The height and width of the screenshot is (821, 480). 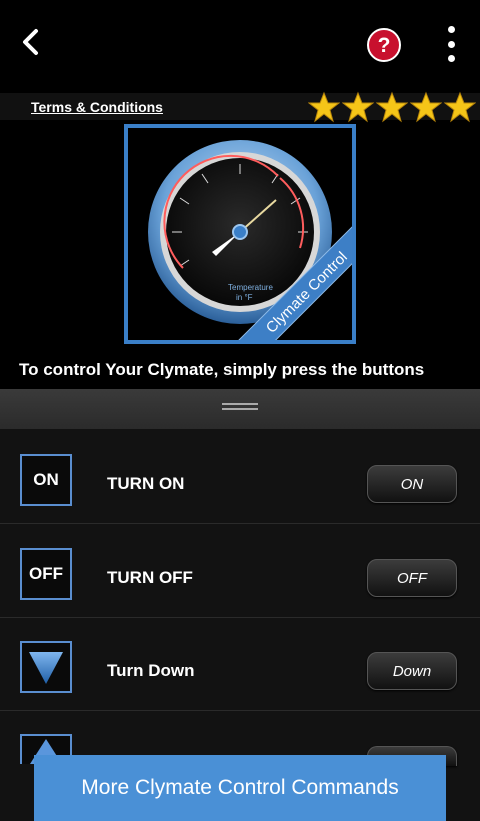 I want to click on arrow-down-icon, so click(x=46, y=667).